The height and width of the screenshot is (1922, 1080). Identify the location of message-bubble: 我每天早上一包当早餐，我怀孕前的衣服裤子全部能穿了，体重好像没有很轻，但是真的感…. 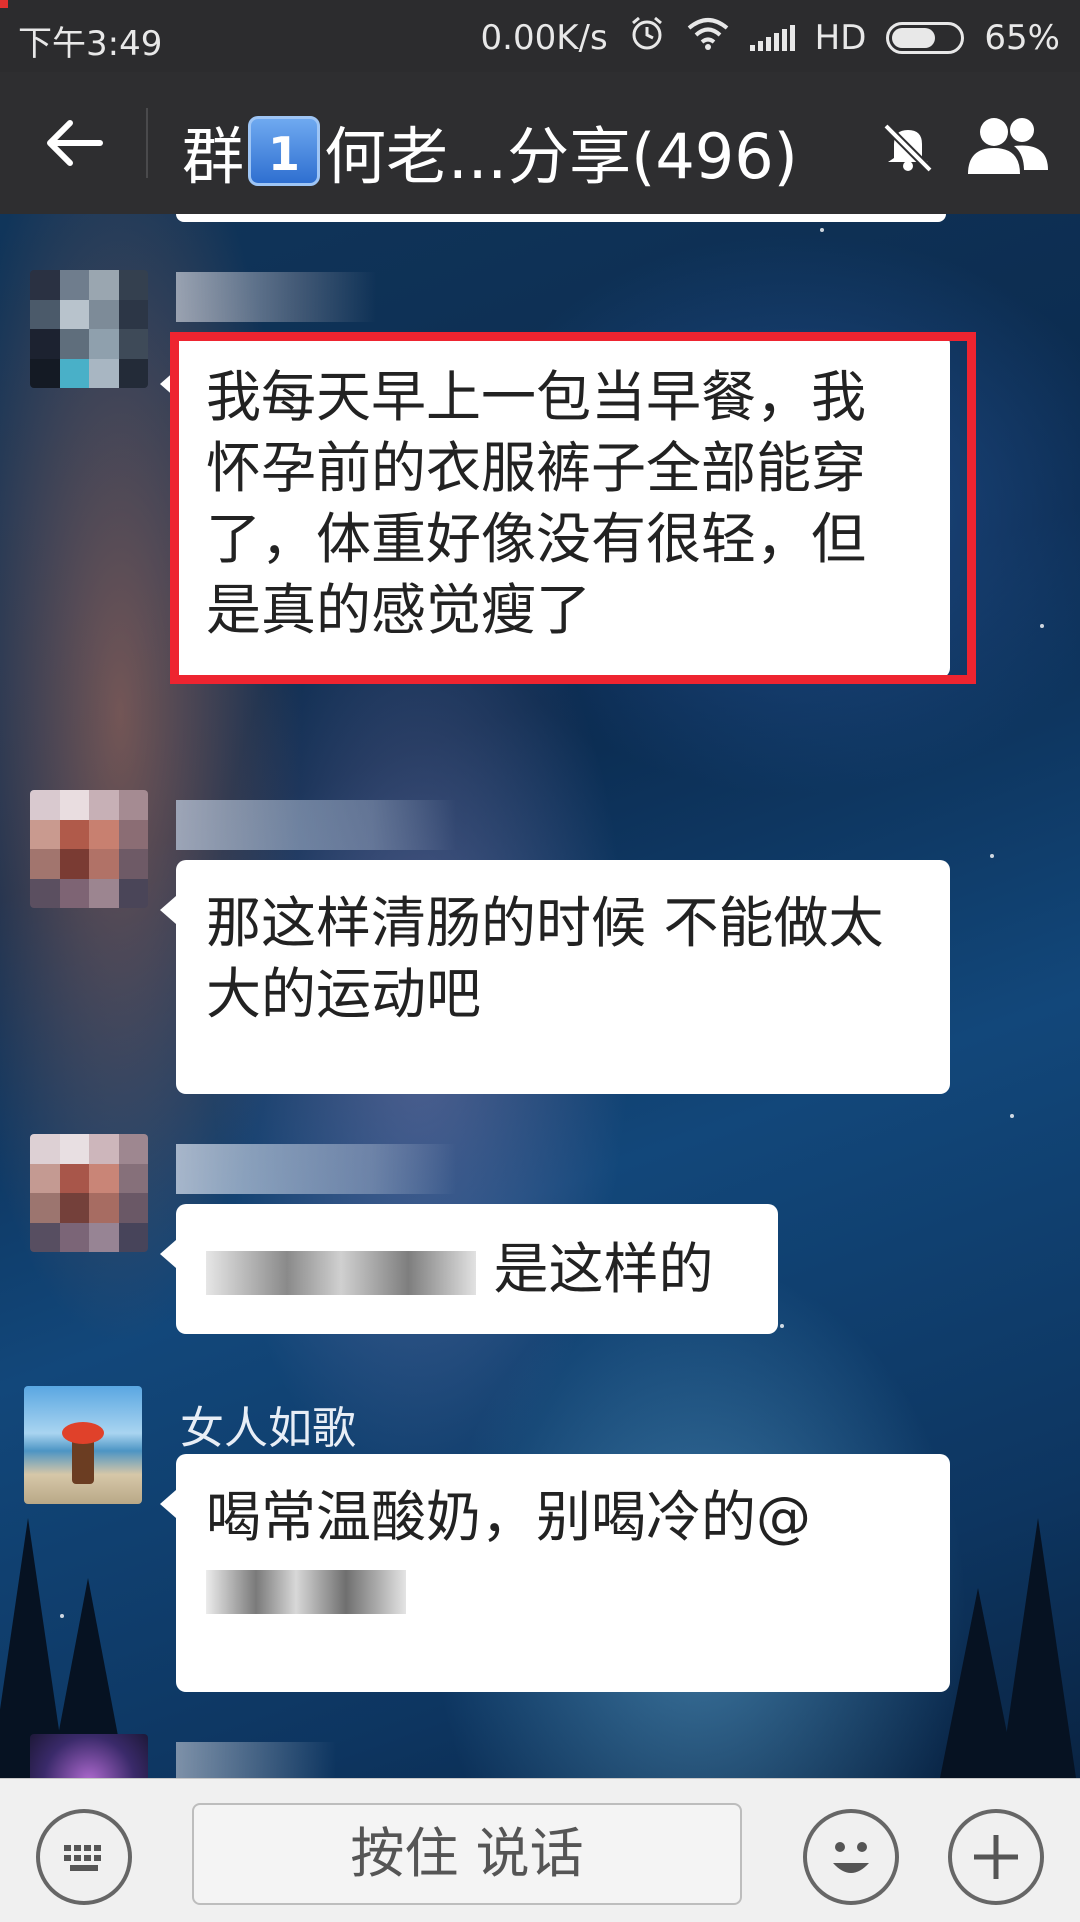
(555, 506).